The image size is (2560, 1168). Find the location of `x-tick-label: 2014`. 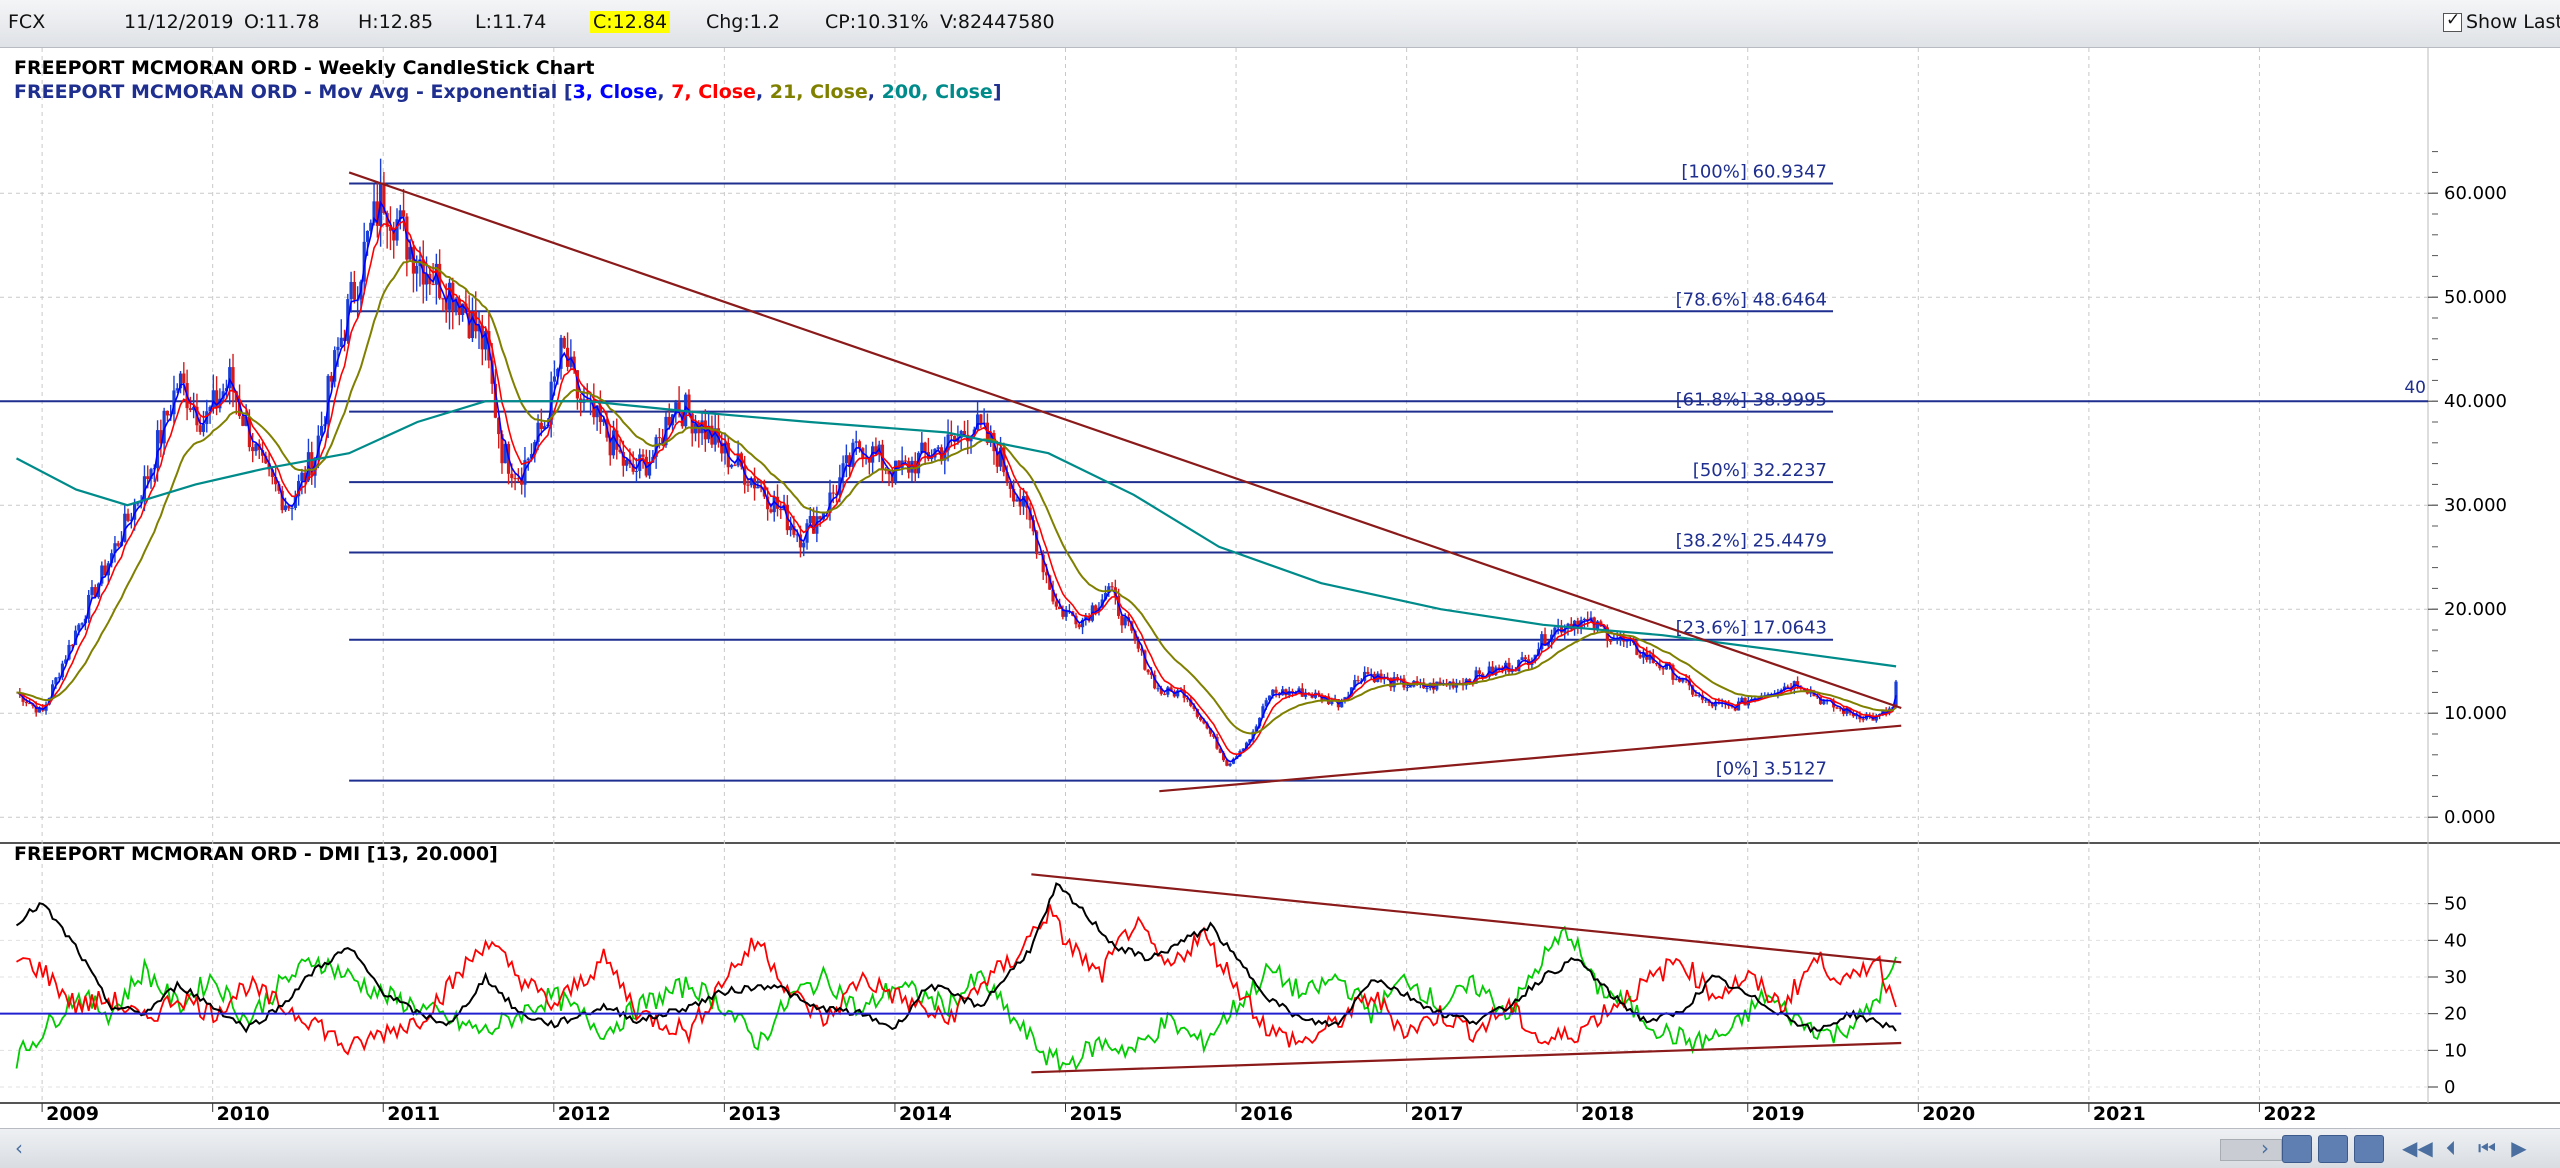

x-tick-label: 2014 is located at coordinates (925, 1114).